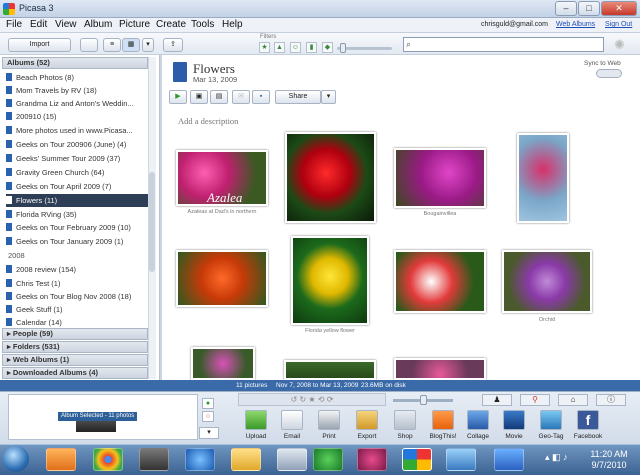  I want to click on sidebar-item: Geeks' Summer Tour 2009 (37), so click(77, 158).